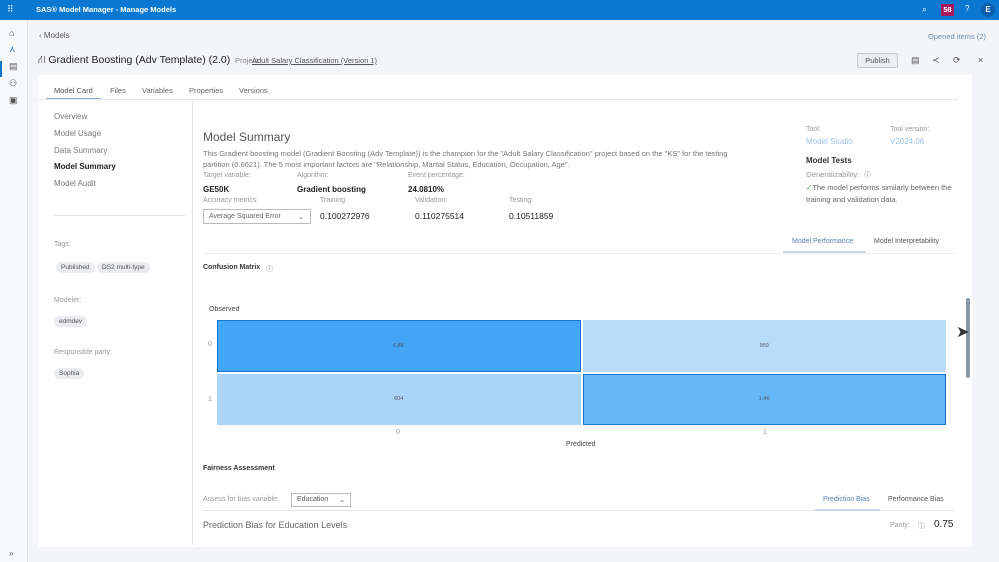 This screenshot has width=999, height=562. I want to click on testing-label: Testing:, so click(521, 200).